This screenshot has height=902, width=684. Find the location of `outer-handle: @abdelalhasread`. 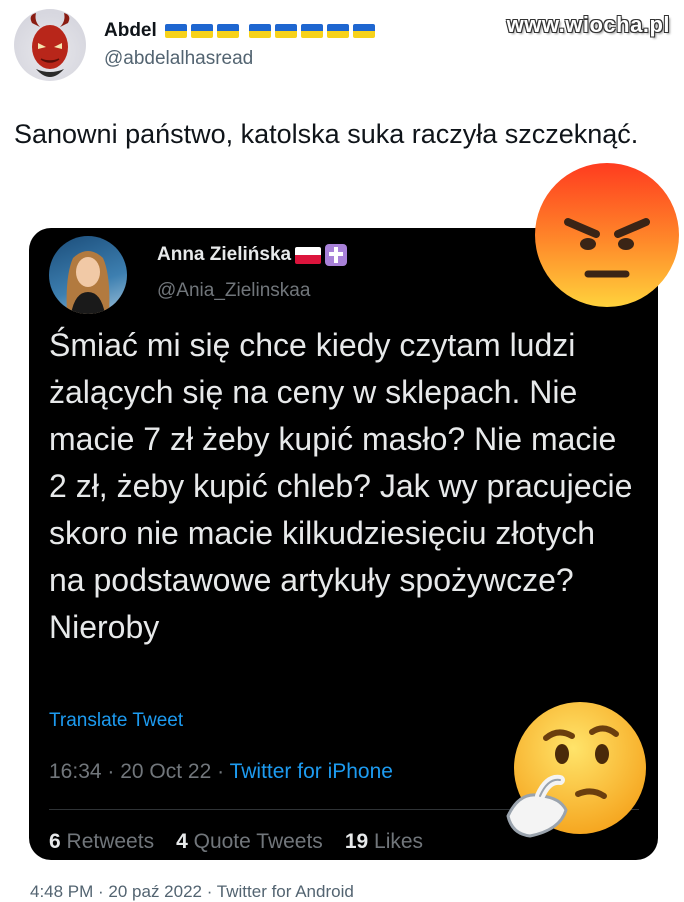

outer-handle: @abdelalhasread is located at coordinates (241, 59).